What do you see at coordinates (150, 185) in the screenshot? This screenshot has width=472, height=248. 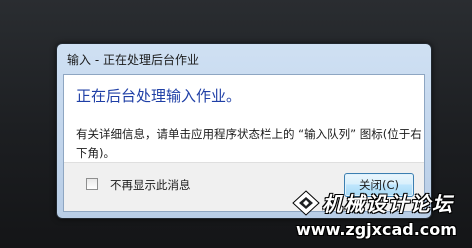 I see `dont-show-label: 不再显示此消息` at bounding box center [150, 185].